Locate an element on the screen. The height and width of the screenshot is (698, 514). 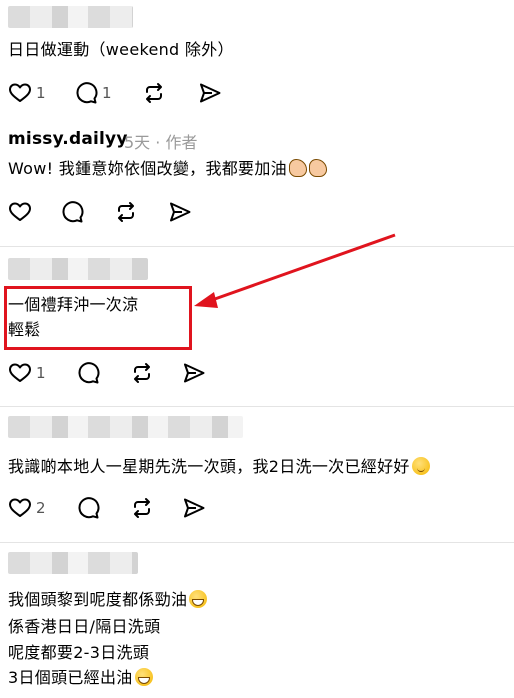
post-actions: 2 is located at coordinates (138, 508).